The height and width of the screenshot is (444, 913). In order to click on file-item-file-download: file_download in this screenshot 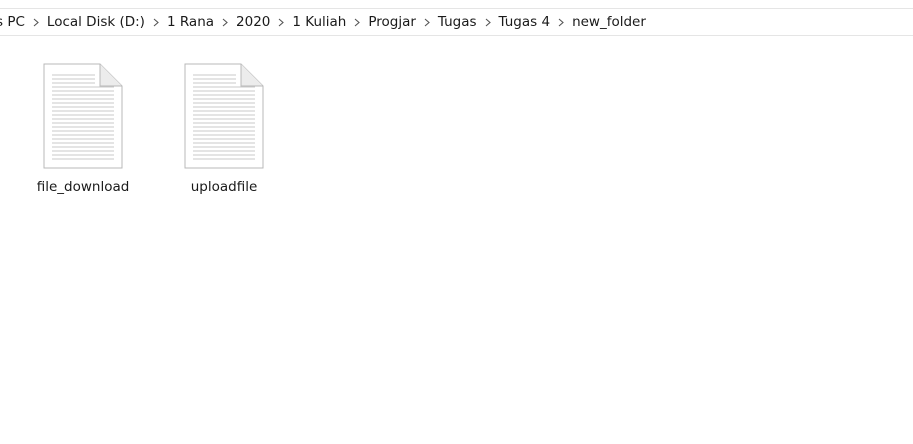, I will do `click(83, 130)`.